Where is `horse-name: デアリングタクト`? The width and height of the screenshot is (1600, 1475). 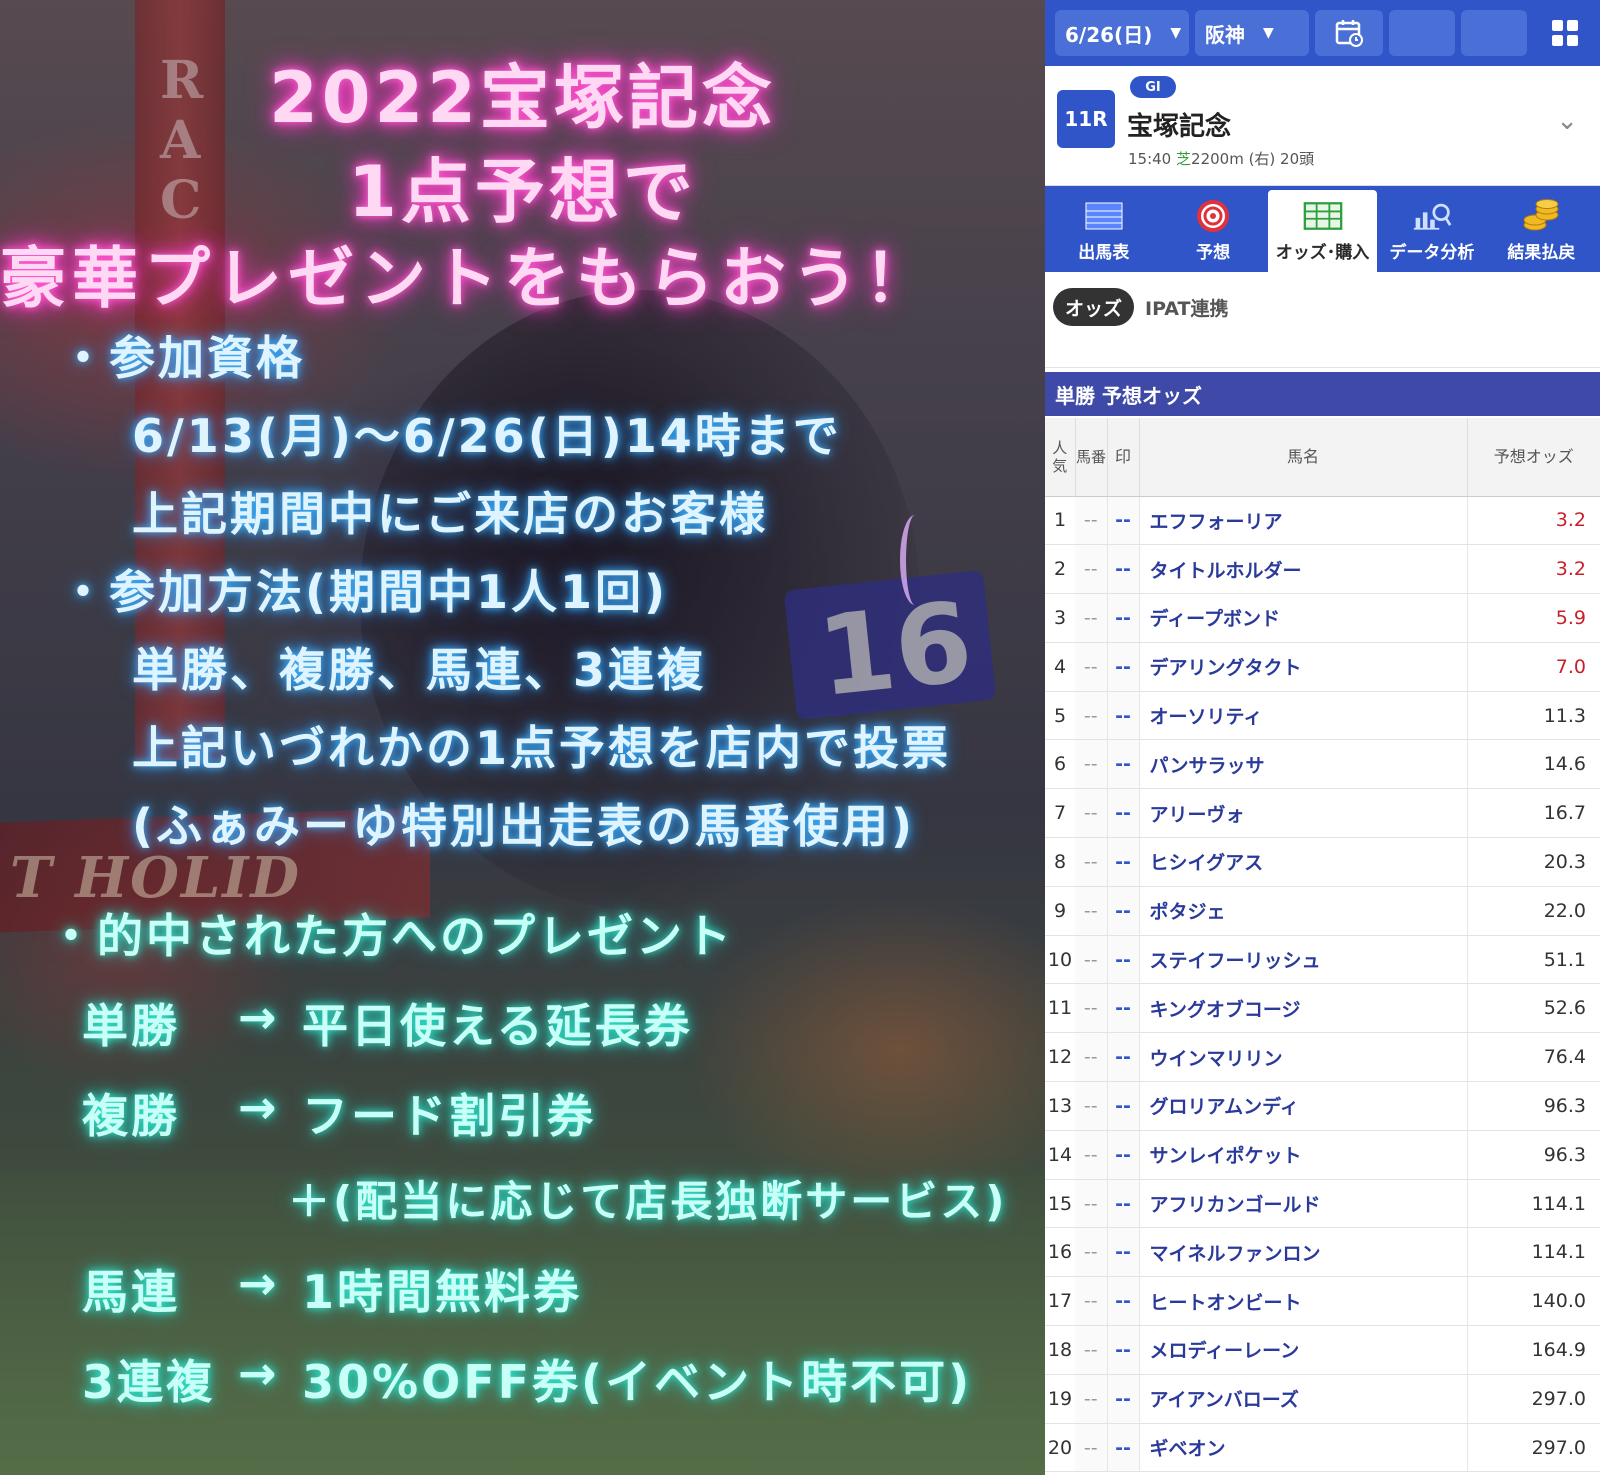
horse-name: デアリングタクト is located at coordinates (1303, 667).